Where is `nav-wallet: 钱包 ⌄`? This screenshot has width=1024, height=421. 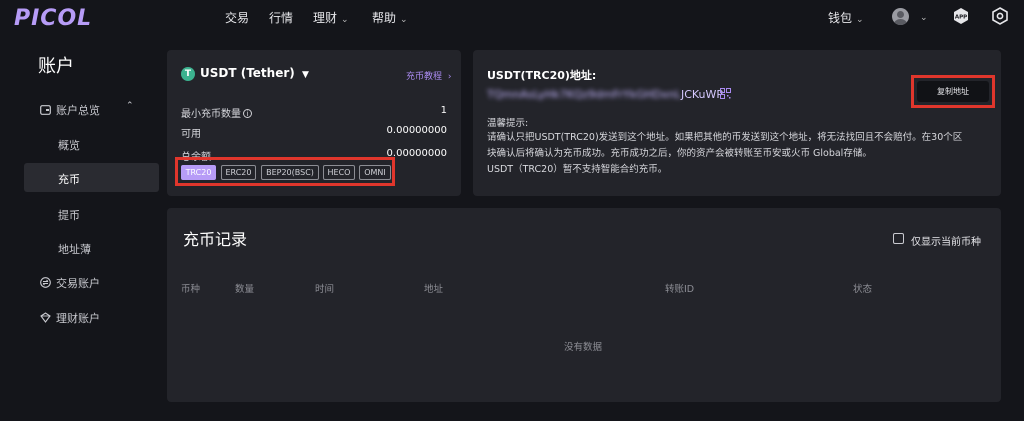
nav-wallet: 钱包 ⌄ is located at coordinates (846, 17).